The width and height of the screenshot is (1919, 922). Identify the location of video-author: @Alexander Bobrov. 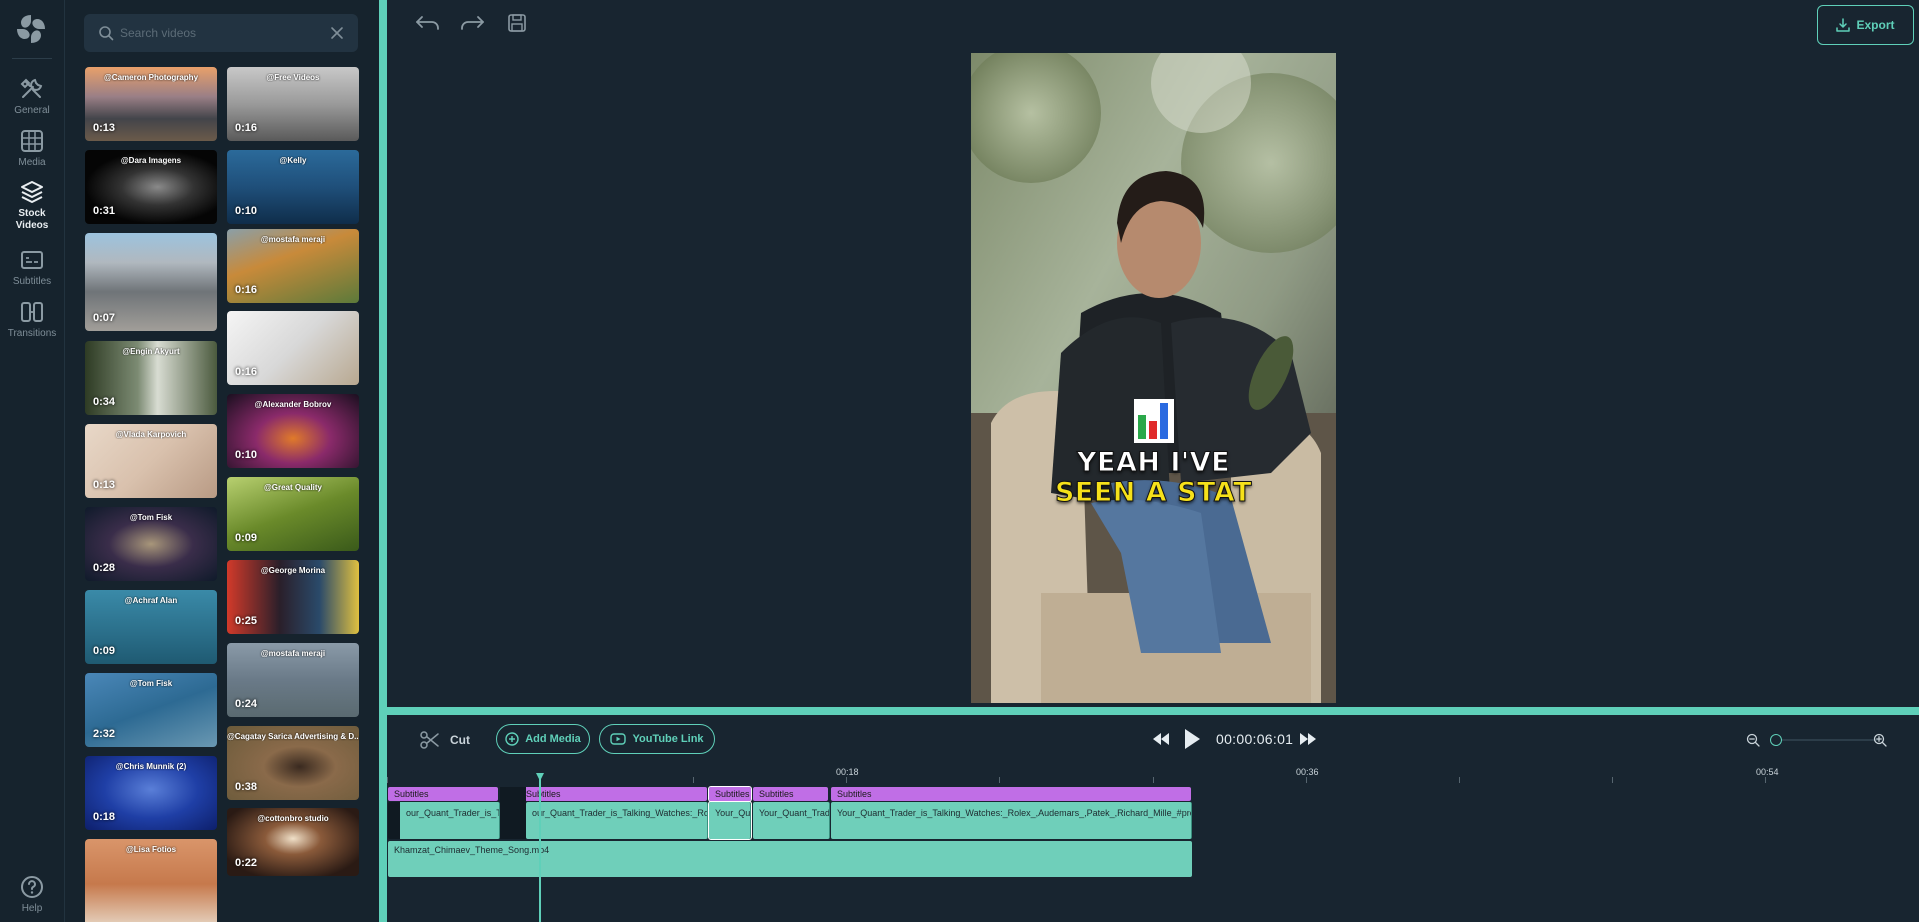
(293, 404).